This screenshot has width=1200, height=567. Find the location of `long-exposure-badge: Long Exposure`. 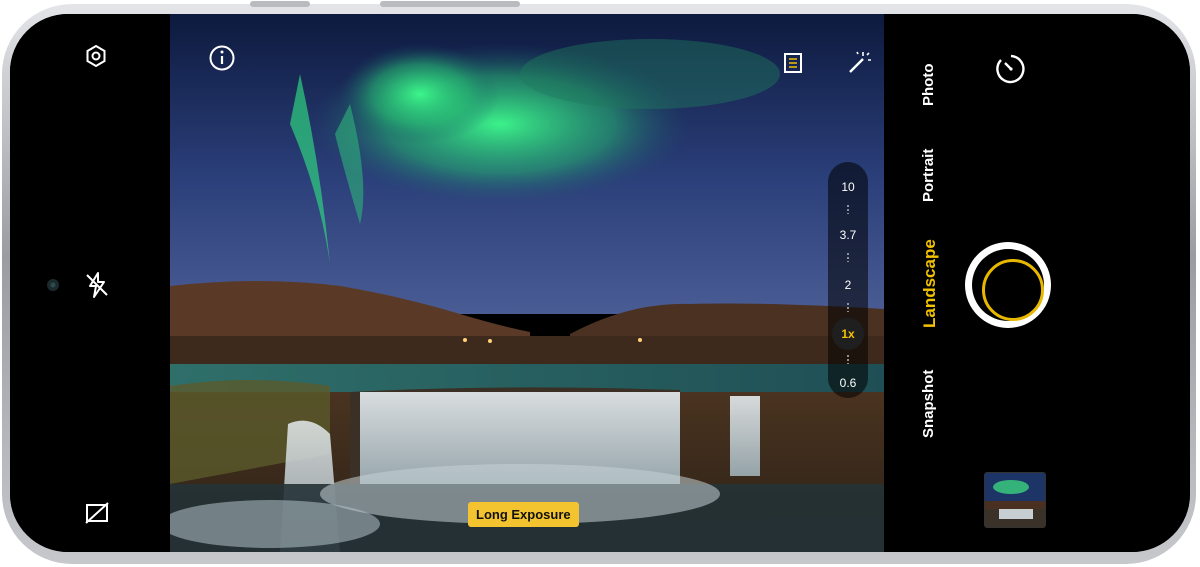

long-exposure-badge: Long Exposure is located at coordinates (523, 514).